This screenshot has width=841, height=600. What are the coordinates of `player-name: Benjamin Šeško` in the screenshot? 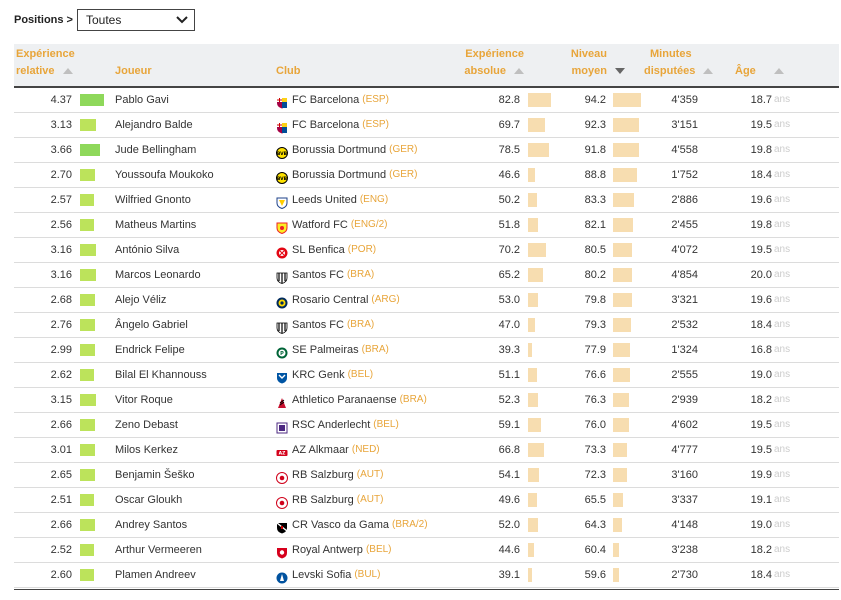 It's located at (155, 475).